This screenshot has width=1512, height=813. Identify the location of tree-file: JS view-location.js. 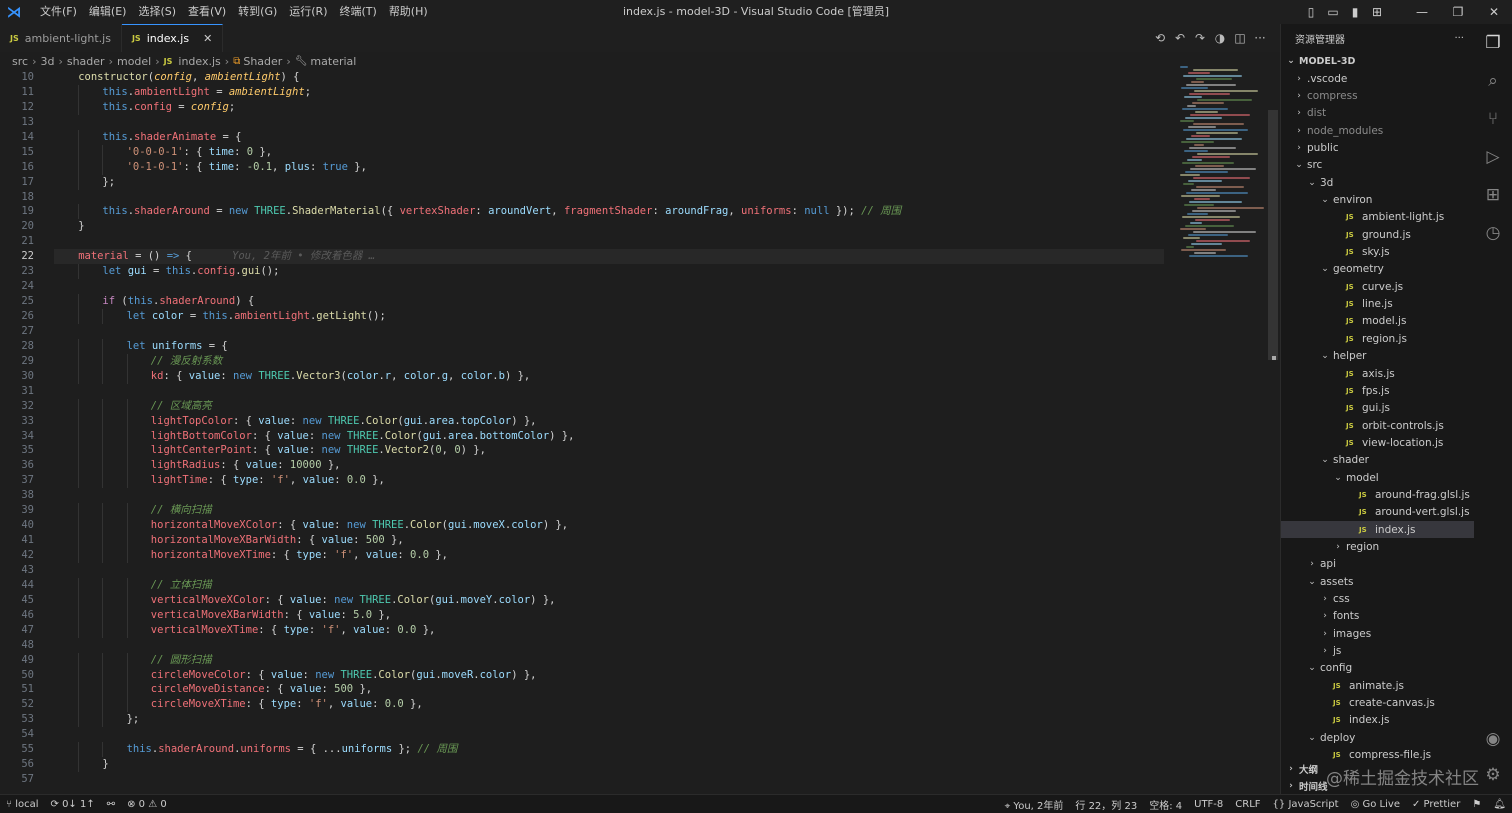
(1377, 442).